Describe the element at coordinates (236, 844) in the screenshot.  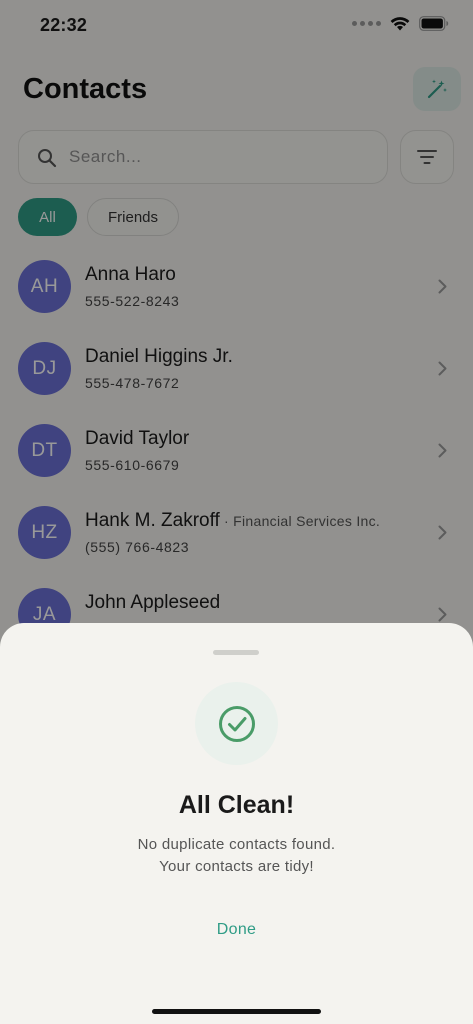
I see `sheet-message-line: No duplicate contacts found.` at that location.